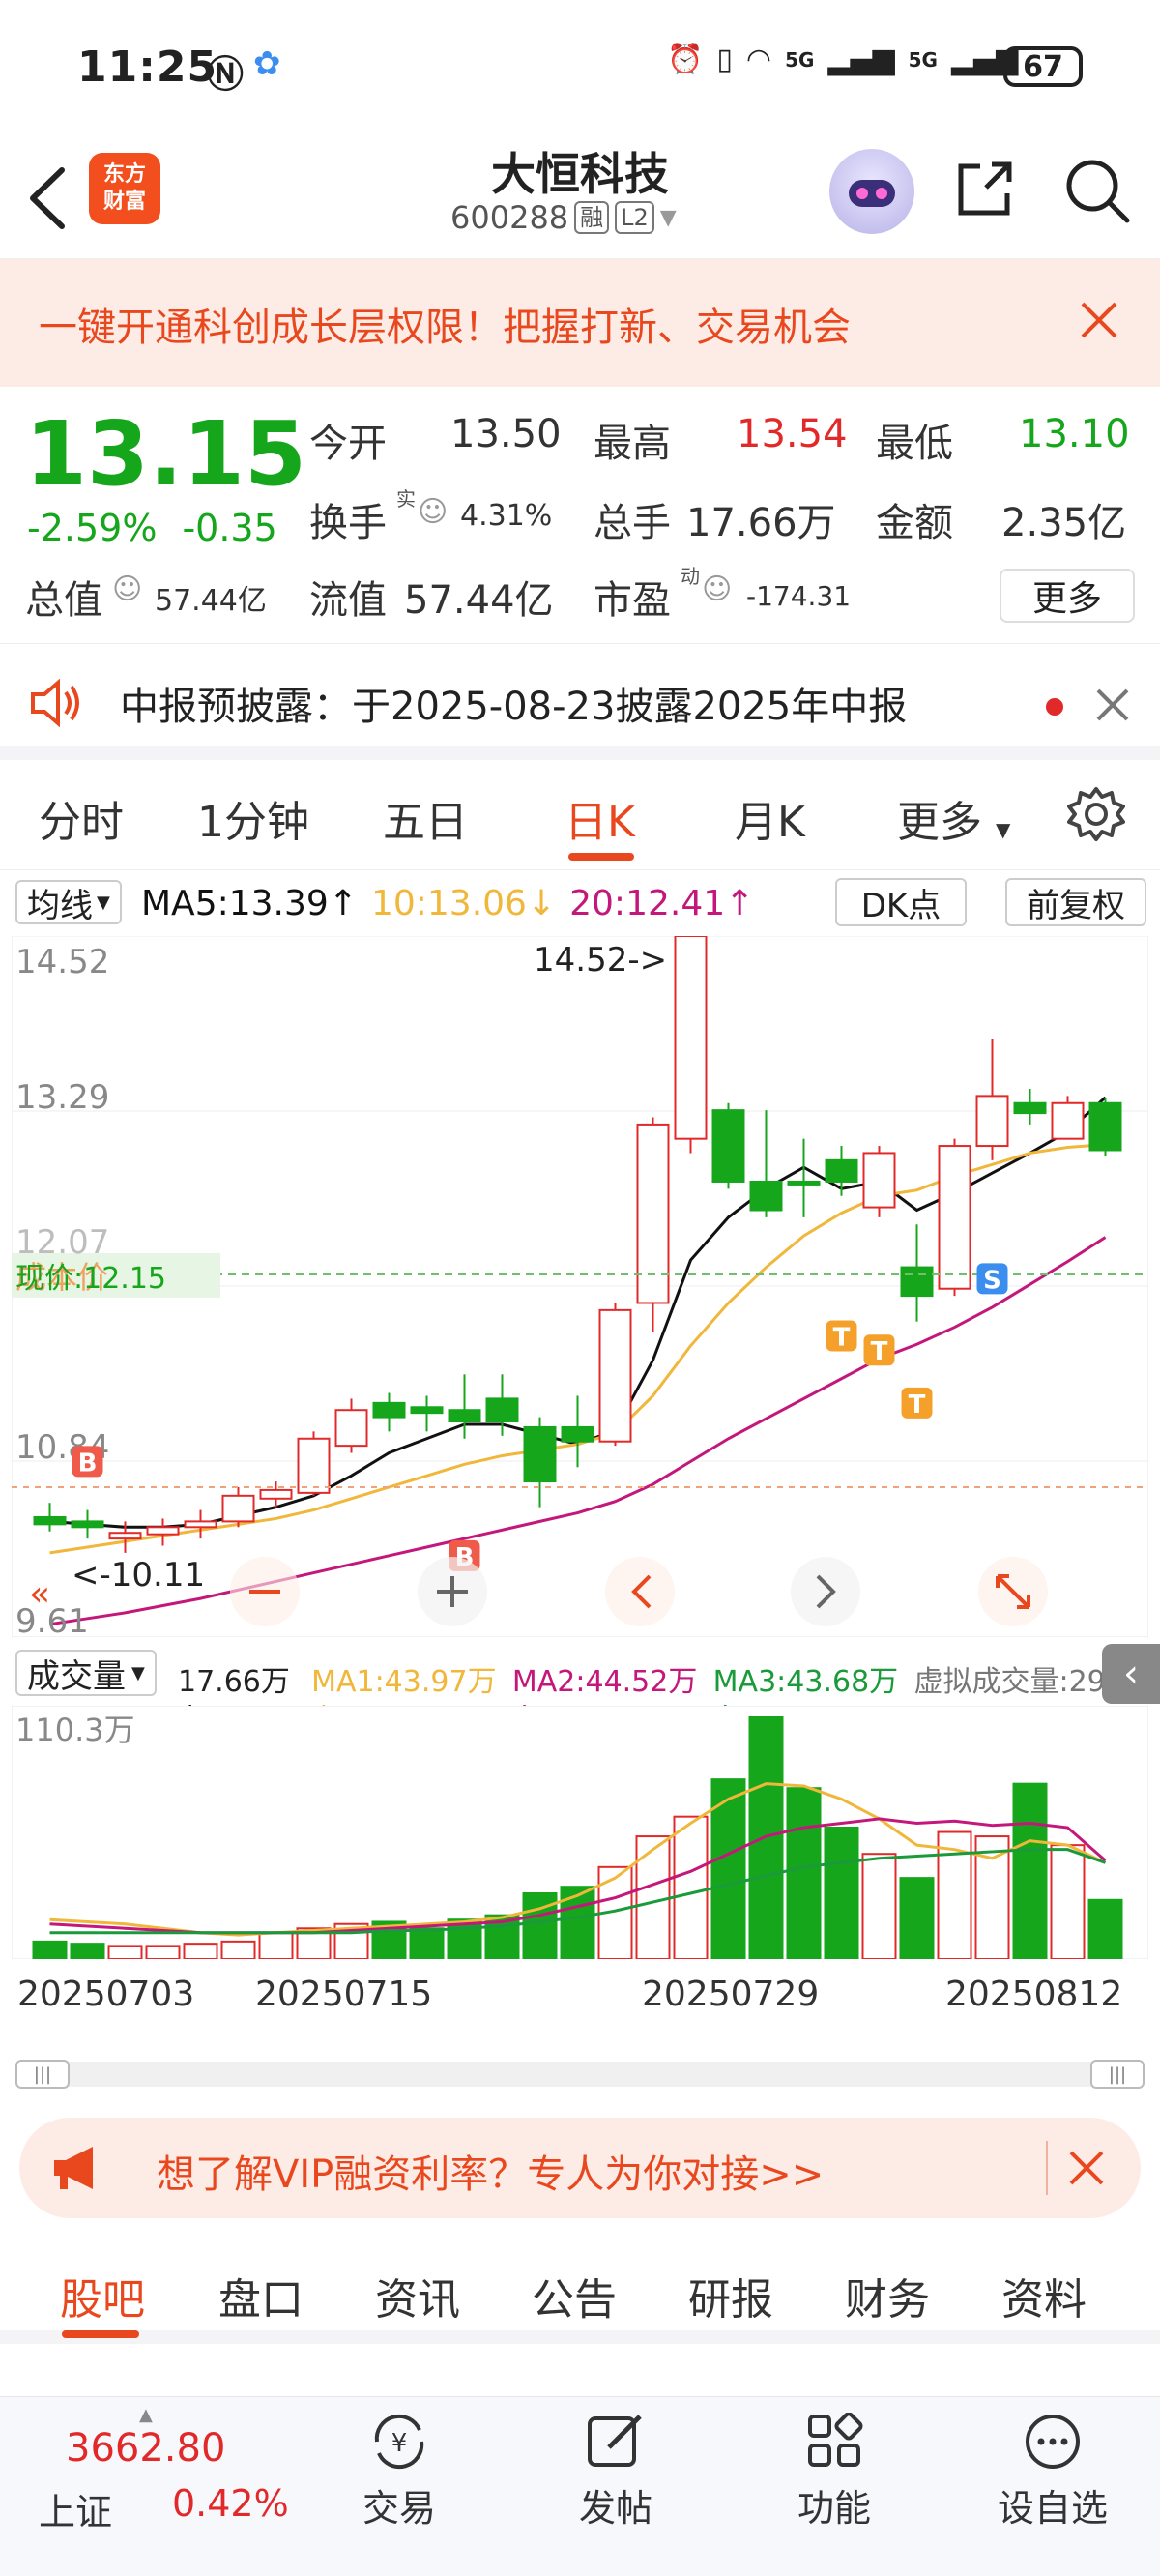 This screenshot has height=2576, width=1160. I want to click on tab-news: 资讯, so click(418, 2296).